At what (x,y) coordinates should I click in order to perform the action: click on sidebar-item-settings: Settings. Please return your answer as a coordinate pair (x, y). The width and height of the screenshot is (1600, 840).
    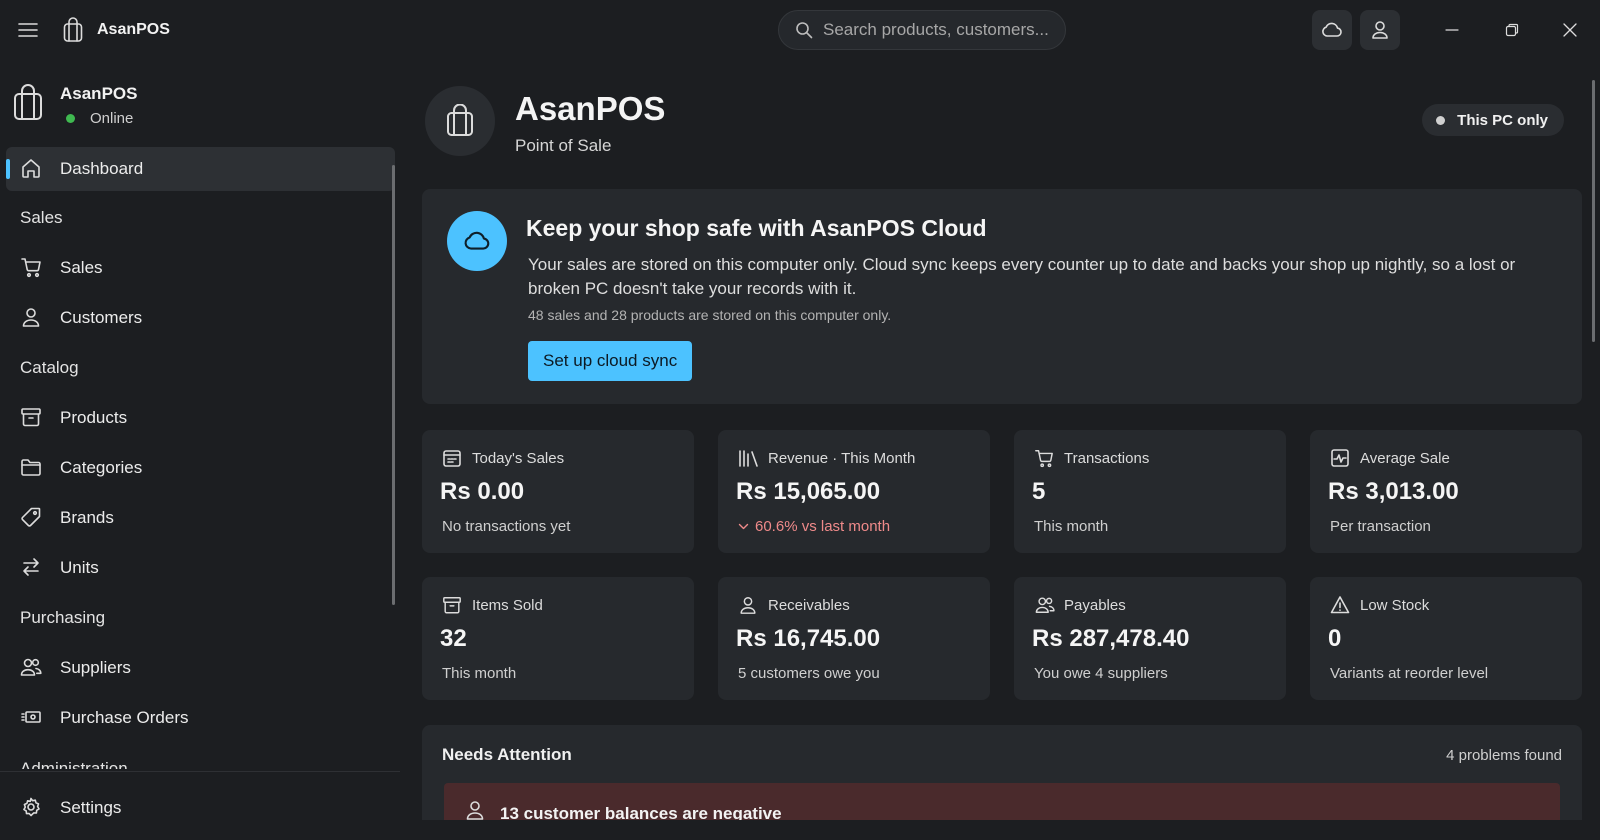
    Looking at the image, I should click on (200, 808).